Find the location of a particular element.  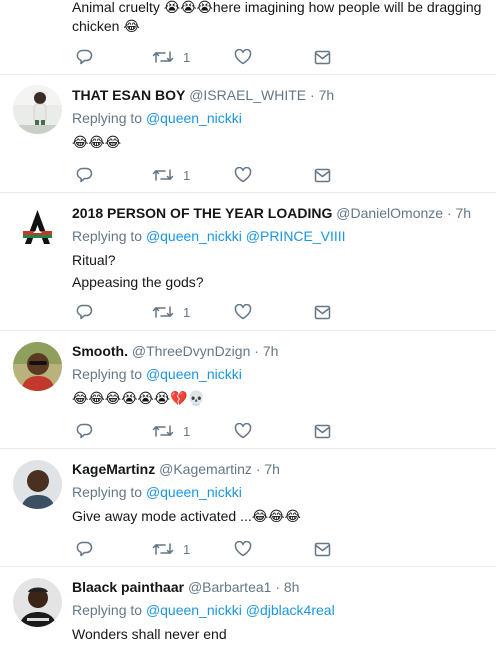

tweet-header: THAT ESAN BOY @ISRAEL_WHITE · 7h is located at coordinates (281, 95).